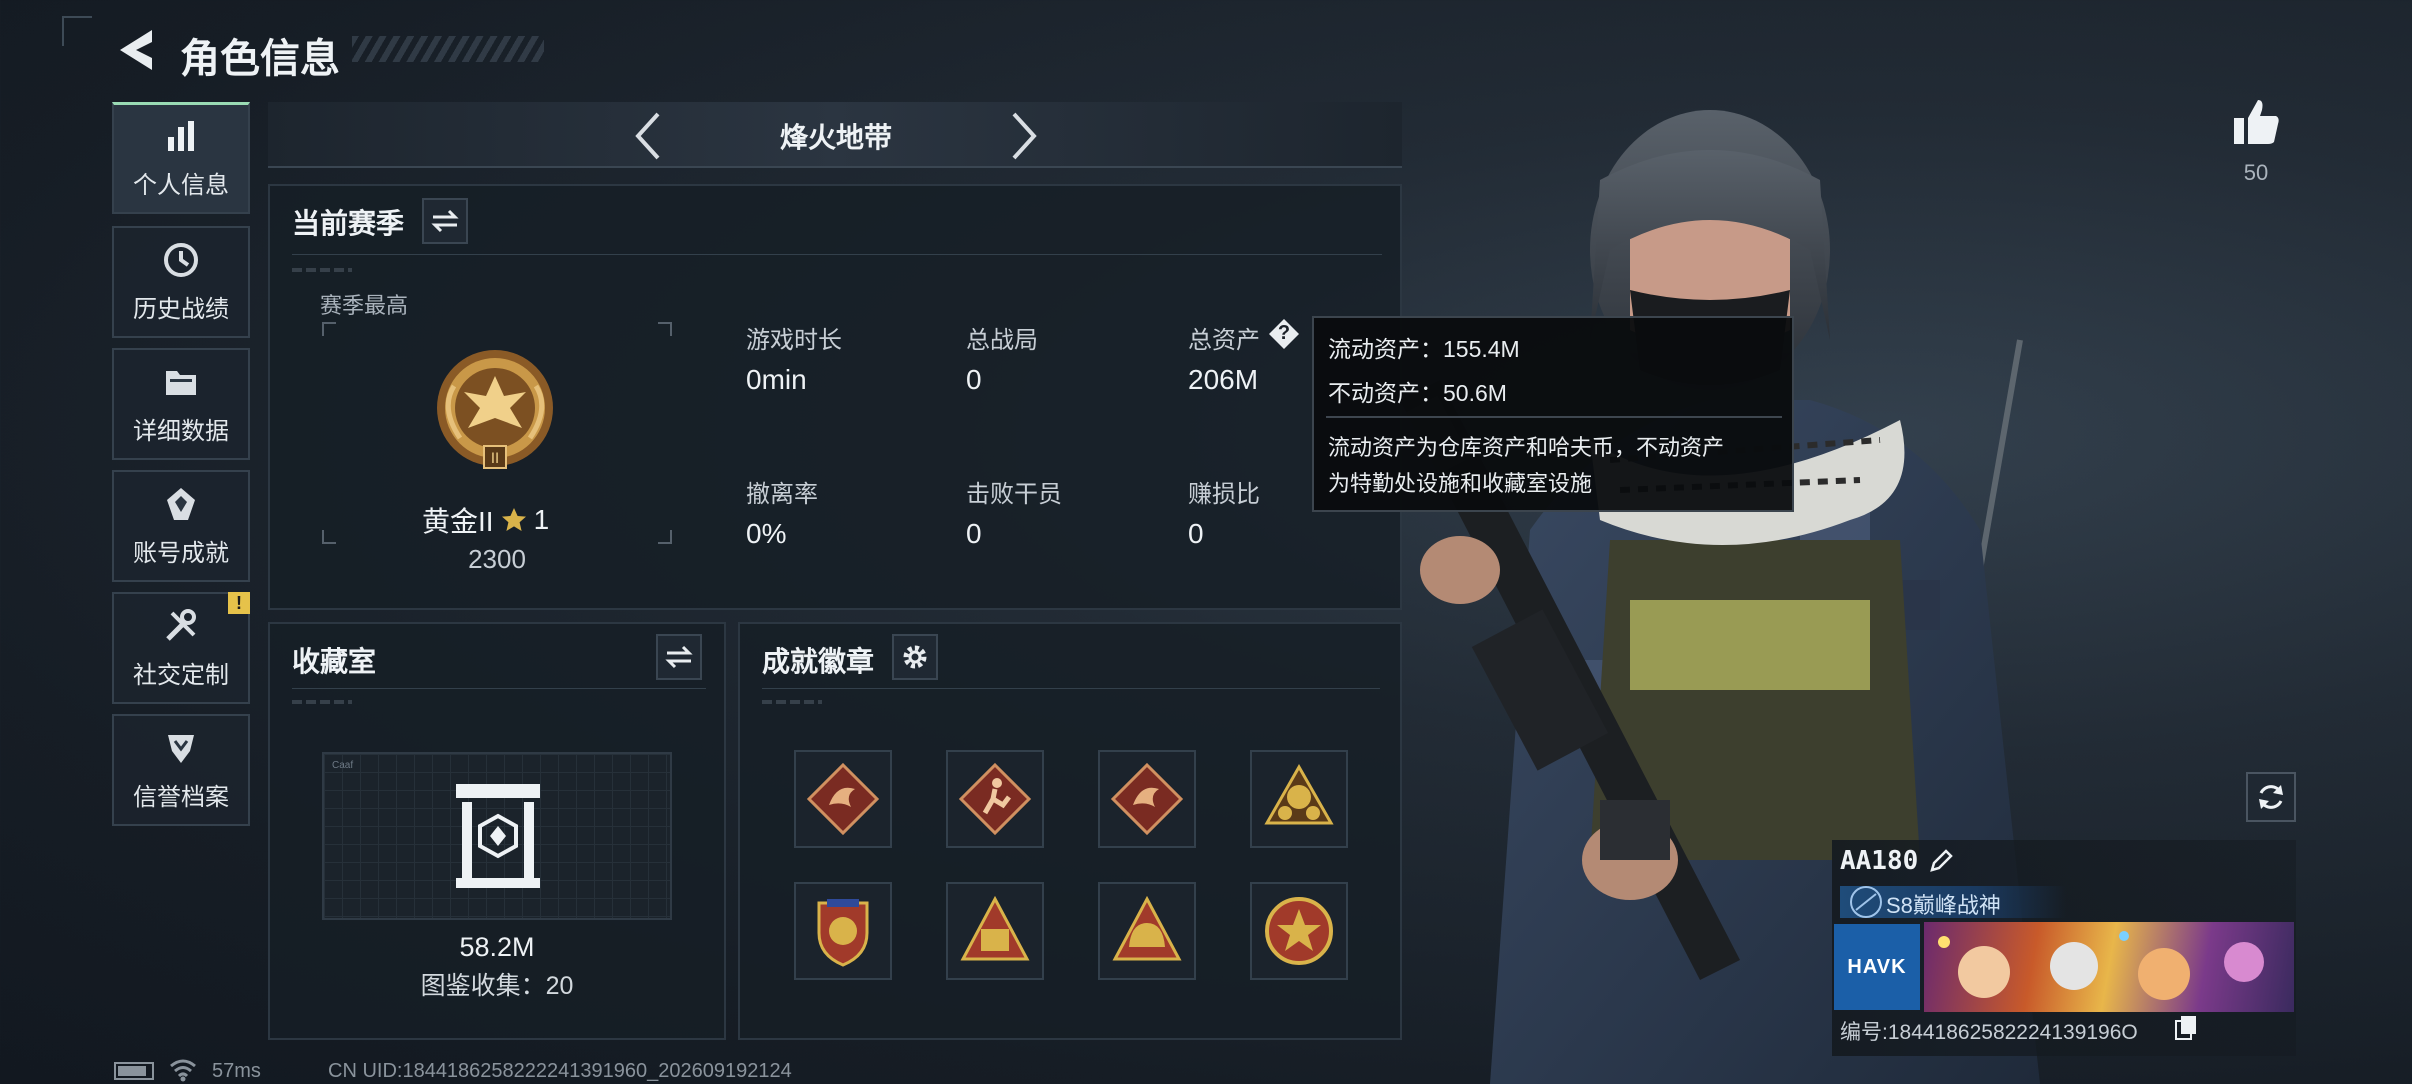  I want to click on collection-value: 58.2M, so click(497, 947).